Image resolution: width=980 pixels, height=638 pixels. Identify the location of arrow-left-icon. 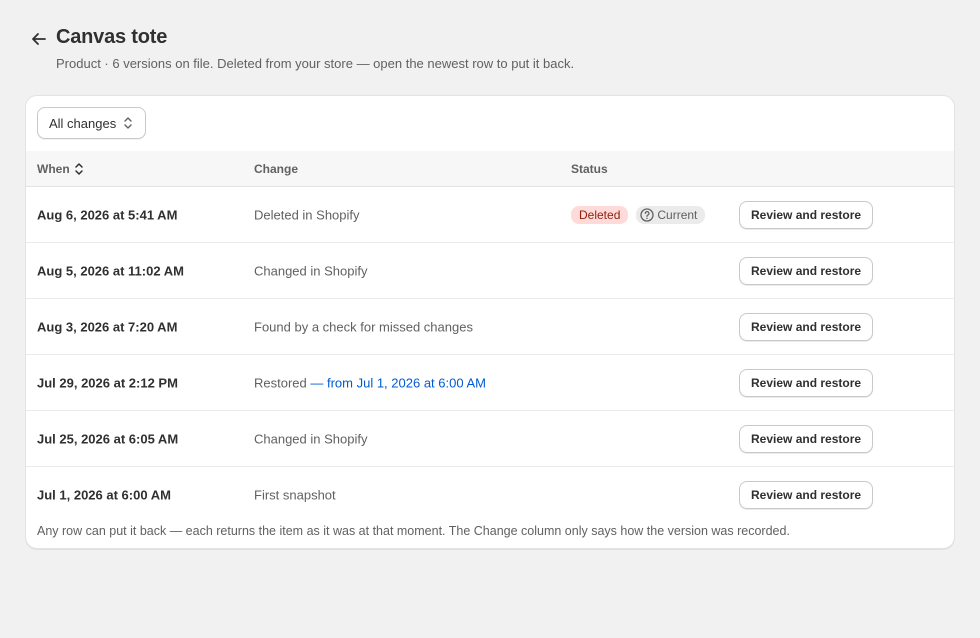
(39, 39).